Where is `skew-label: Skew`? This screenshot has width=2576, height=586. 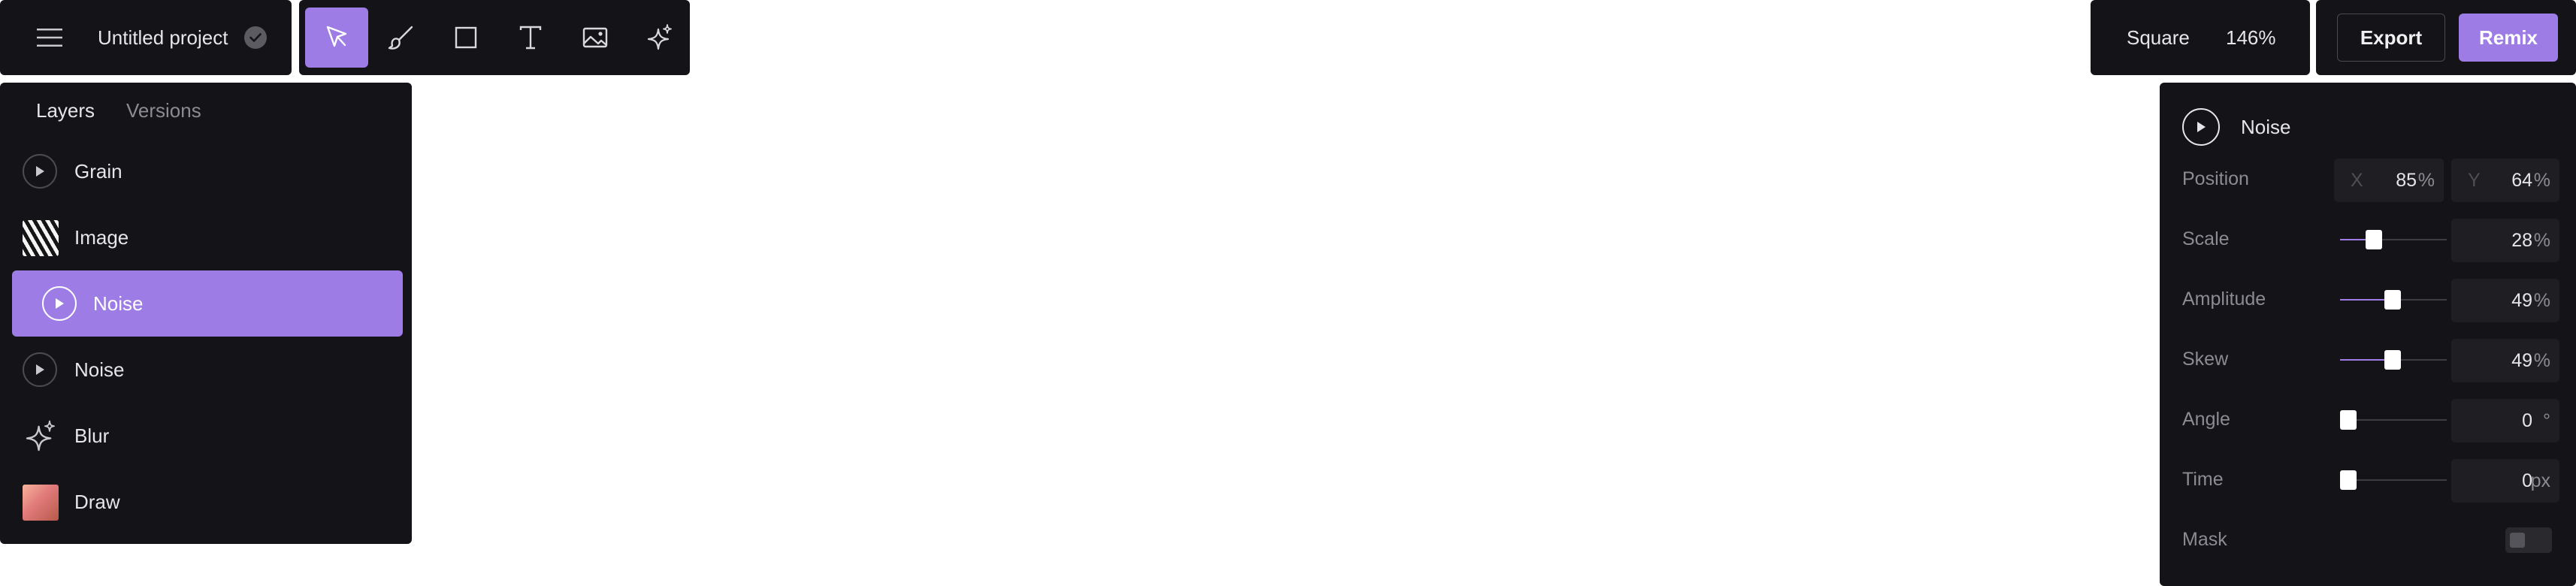
skew-label: Skew is located at coordinates (2206, 359).